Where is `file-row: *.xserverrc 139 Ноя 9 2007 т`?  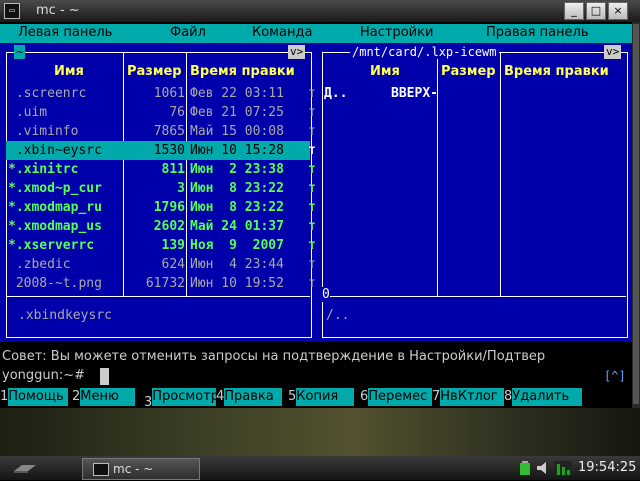 file-row: *.xserverrc 139 Ноя 9 2007 т is located at coordinates (161, 245).